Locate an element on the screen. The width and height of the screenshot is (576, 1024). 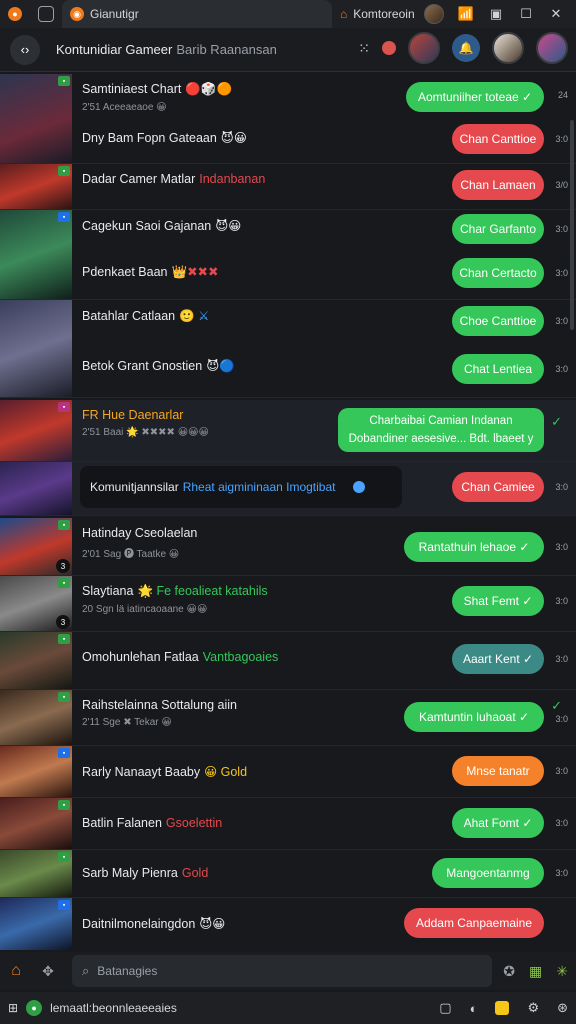
calendar-icon: ▦ is located at coordinates (535, 971).